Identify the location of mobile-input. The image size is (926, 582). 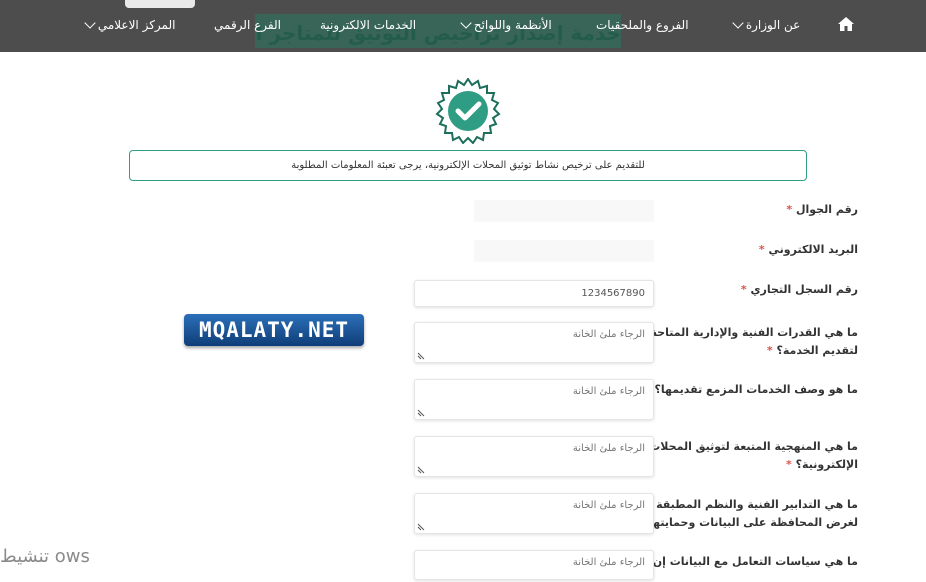
(564, 211).